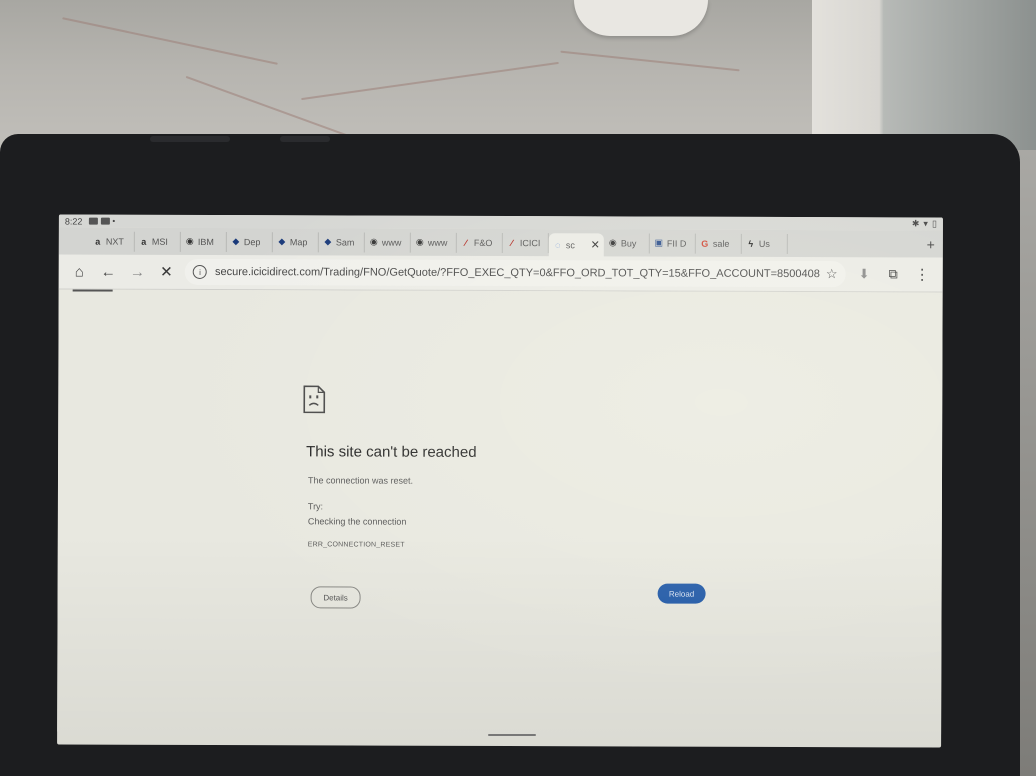 This screenshot has height=776, width=1036. What do you see at coordinates (356, 545) in the screenshot?
I see `error-code: ERR_CONNECTION_RESET` at bounding box center [356, 545].